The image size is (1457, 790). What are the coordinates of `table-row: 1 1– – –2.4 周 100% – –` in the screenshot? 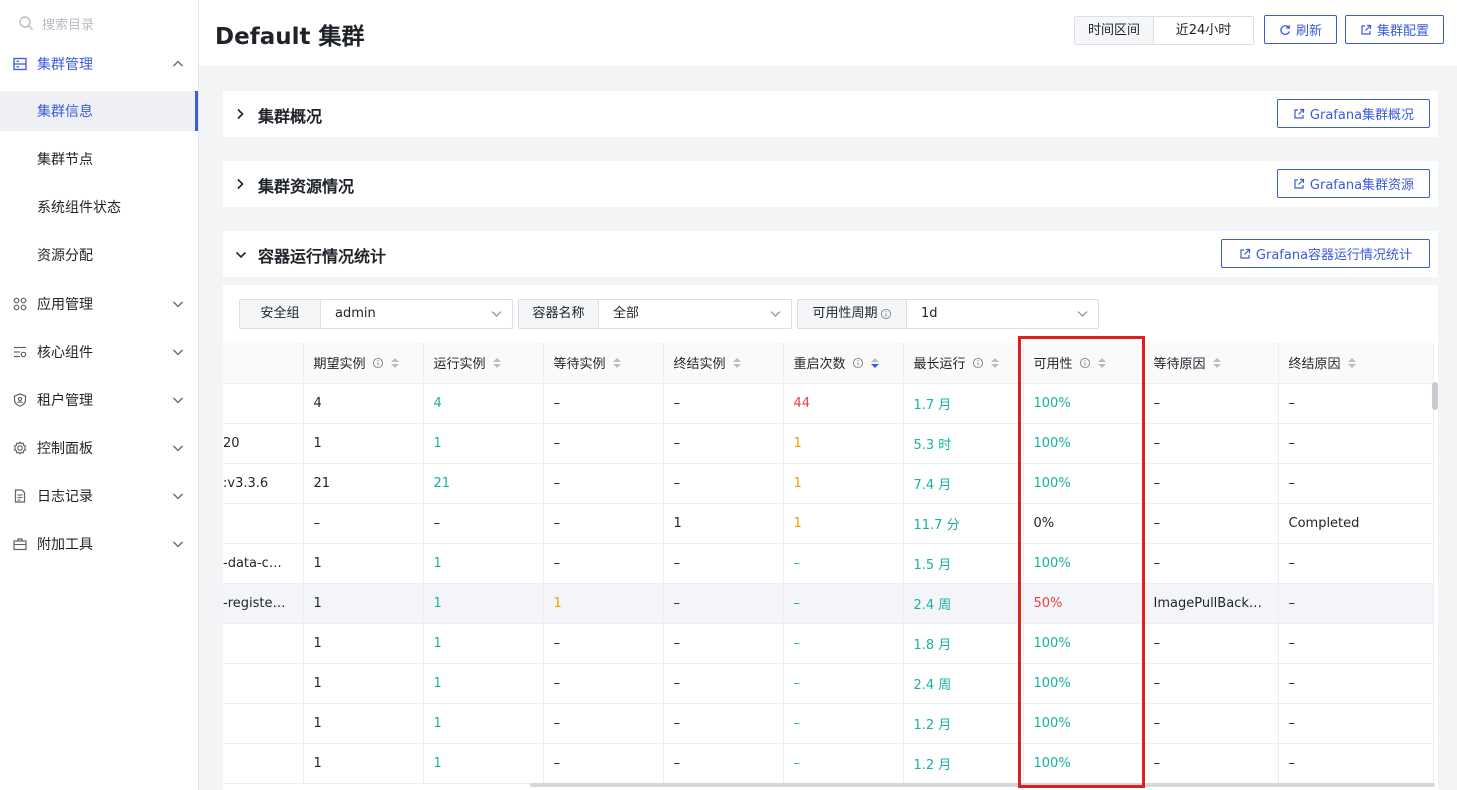 It's located at (828, 683).